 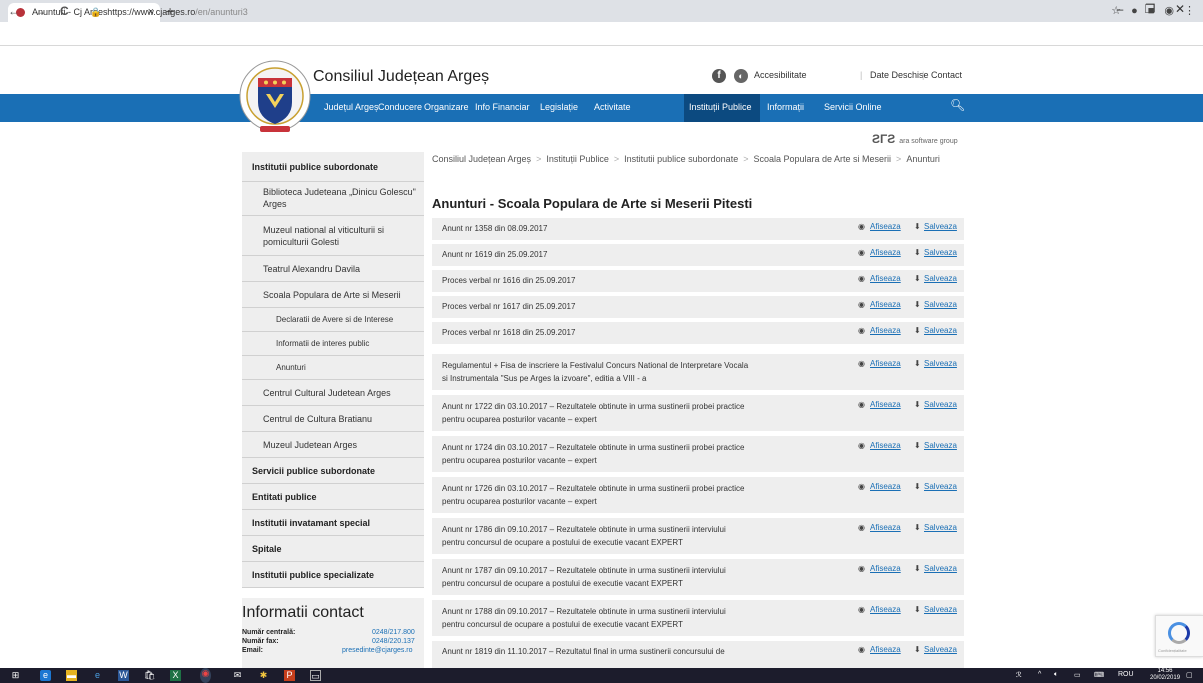 I want to click on breadcrumb-item: Scoala Populara de Arte si Meserii, so click(x=822, y=159).